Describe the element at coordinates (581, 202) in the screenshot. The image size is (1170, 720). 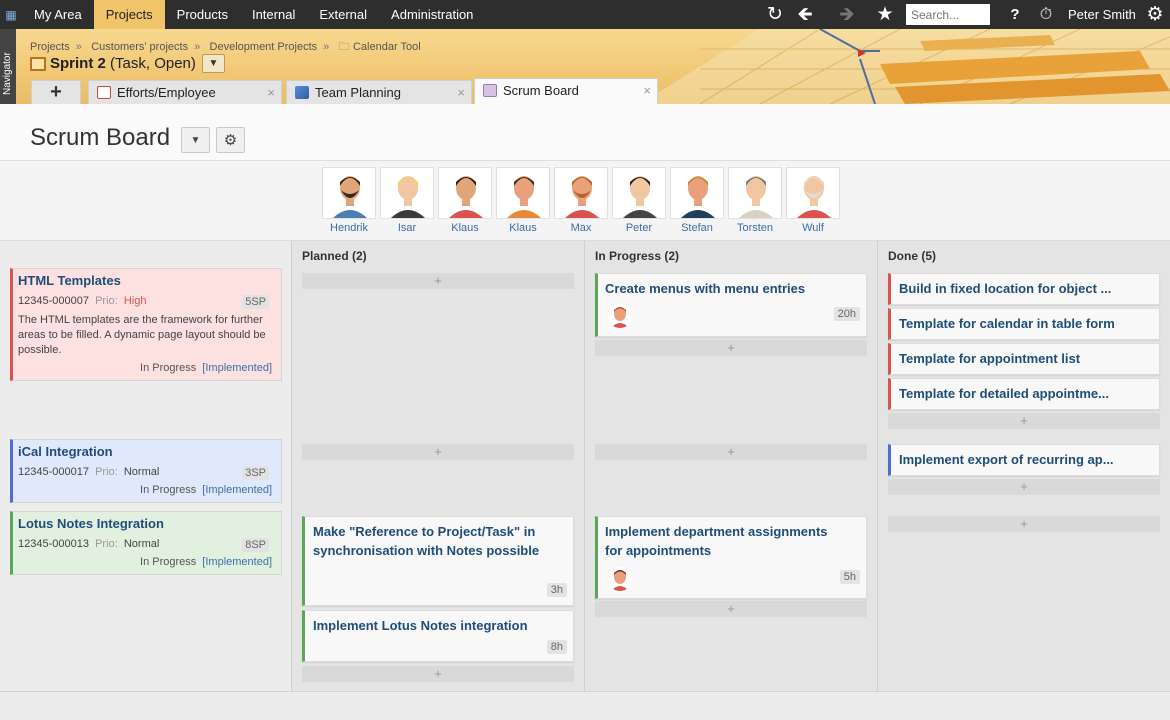
I see `team-member-max: Max` at that location.